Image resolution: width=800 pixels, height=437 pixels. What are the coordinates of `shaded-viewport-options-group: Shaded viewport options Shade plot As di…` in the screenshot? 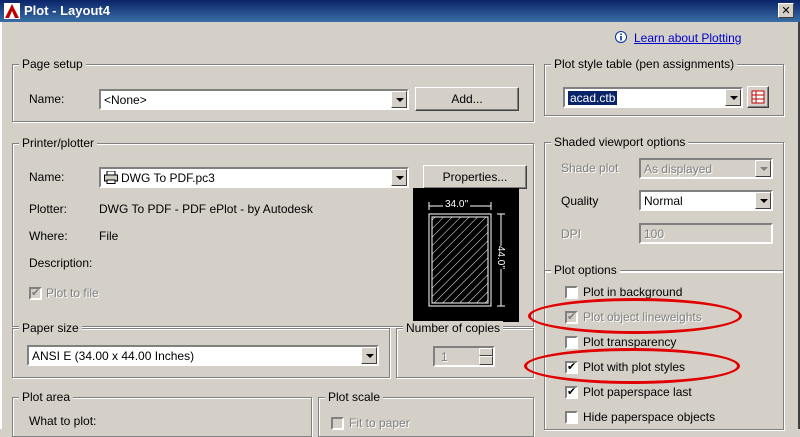 It's located at (664, 203).